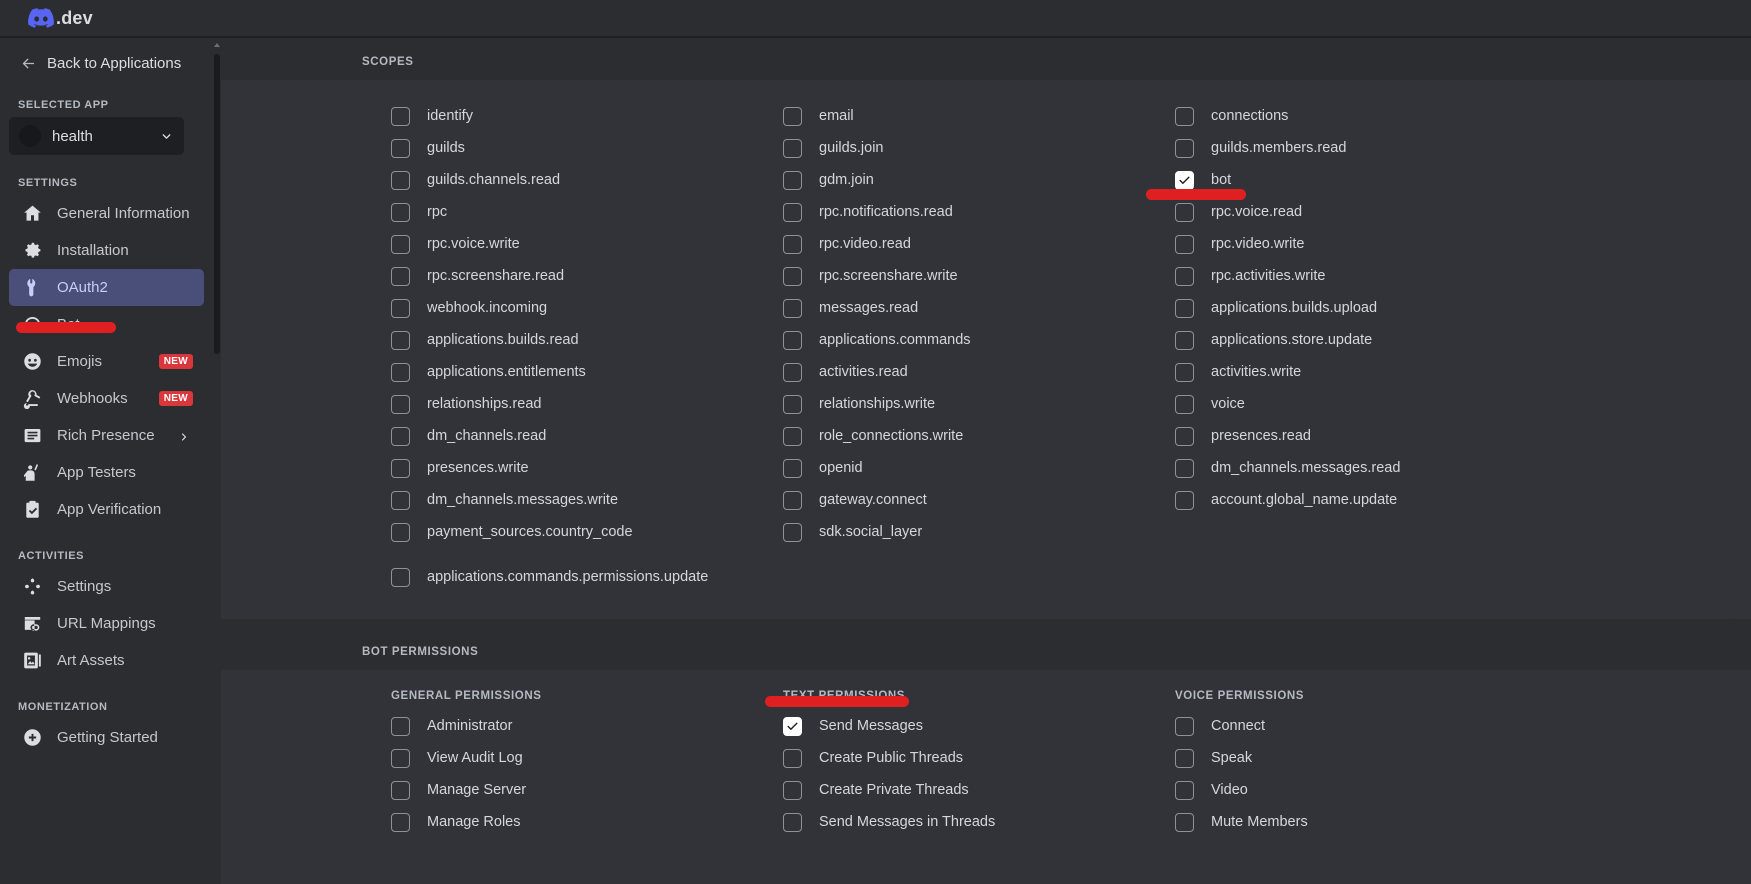 Image resolution: width=1751 pixels, height=884 pixels. I want to click on checkbox-manage-roles, so click(400, 822).